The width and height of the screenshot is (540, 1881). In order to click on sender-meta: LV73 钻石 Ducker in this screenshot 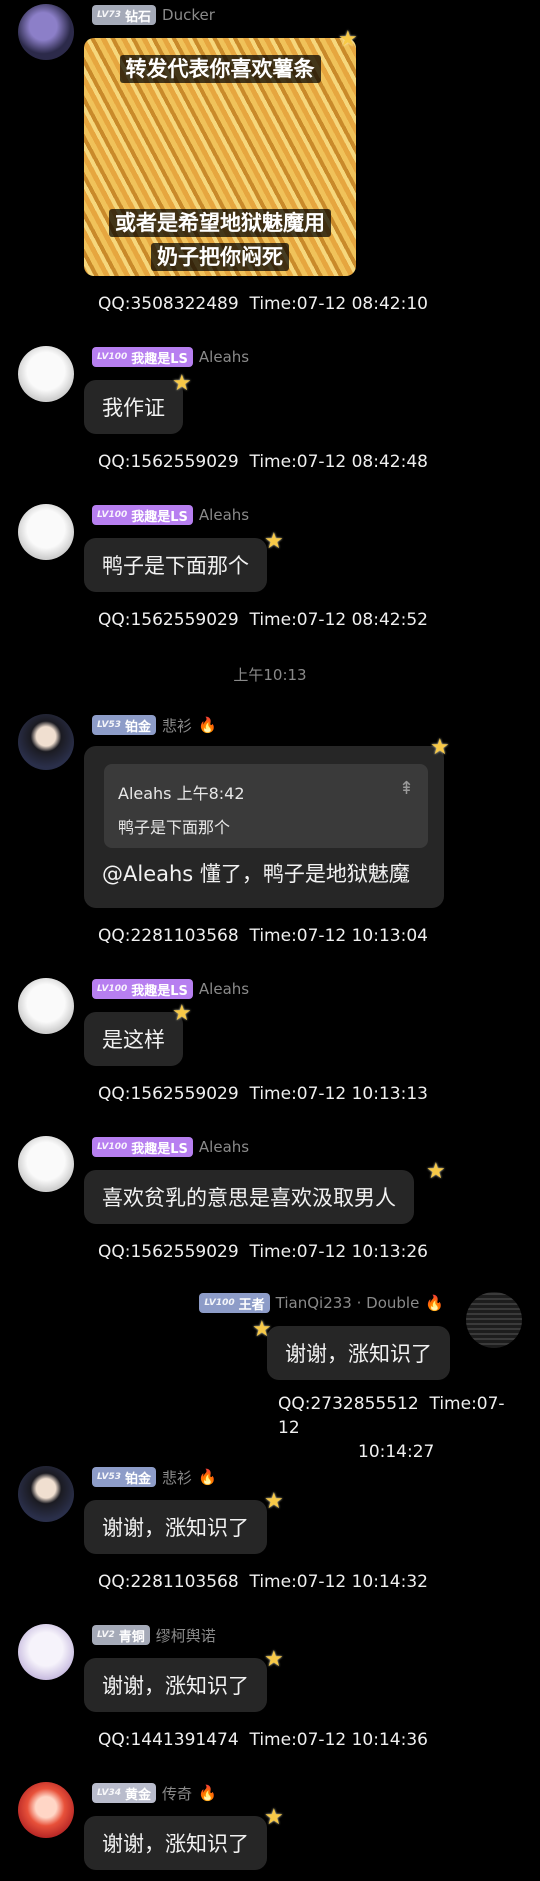, I will do `click(153, 15)`.